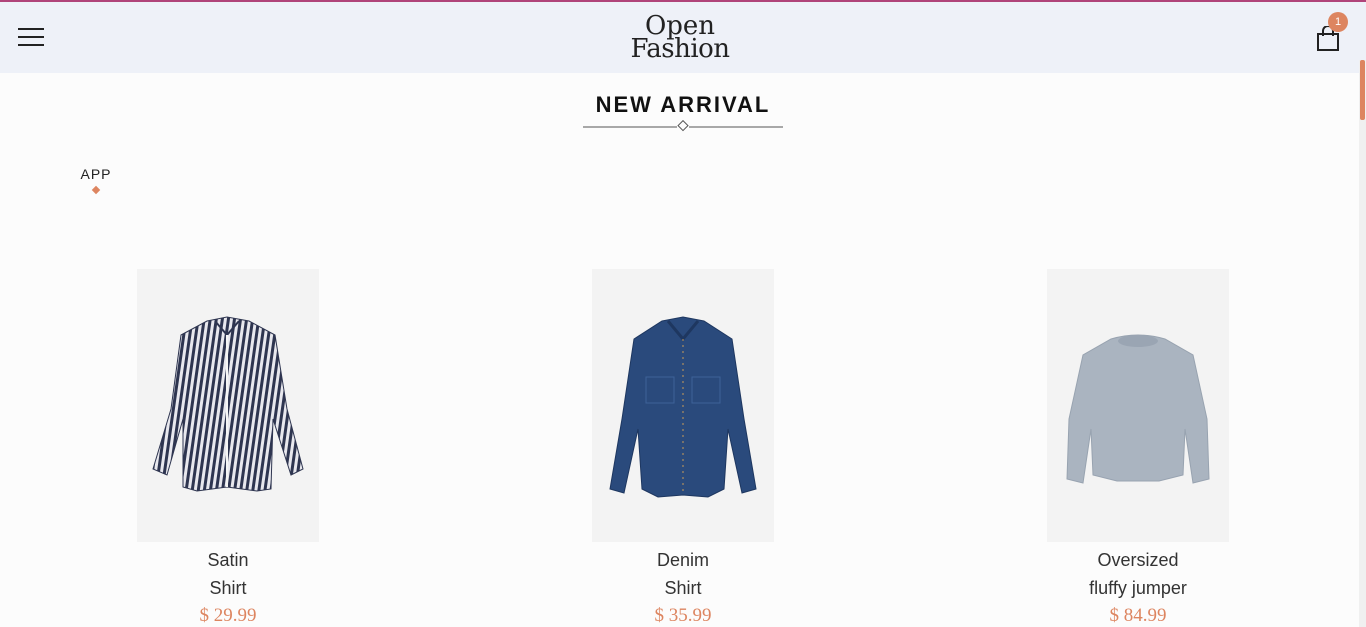  What do you see at coordinates (1138, 588) in the screenshot?
I see `product-name-line-2: fluffy jumper` at bounding box center [1138, 588].